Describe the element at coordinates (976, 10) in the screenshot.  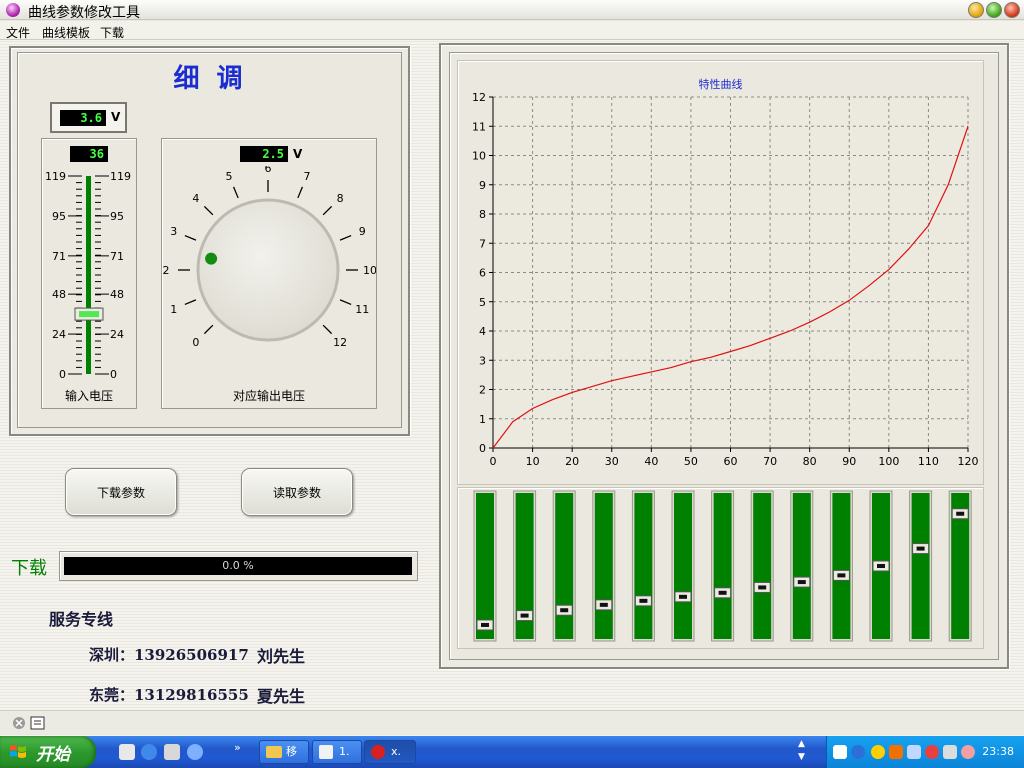
I see `minimize-button` at that location.